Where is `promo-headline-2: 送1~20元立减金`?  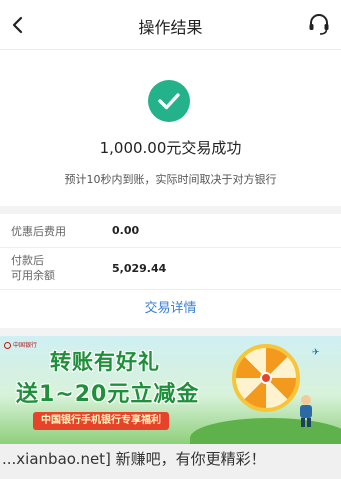
promo-headline-2: 送1~20元立减金 is located at coordinates (108, 394).